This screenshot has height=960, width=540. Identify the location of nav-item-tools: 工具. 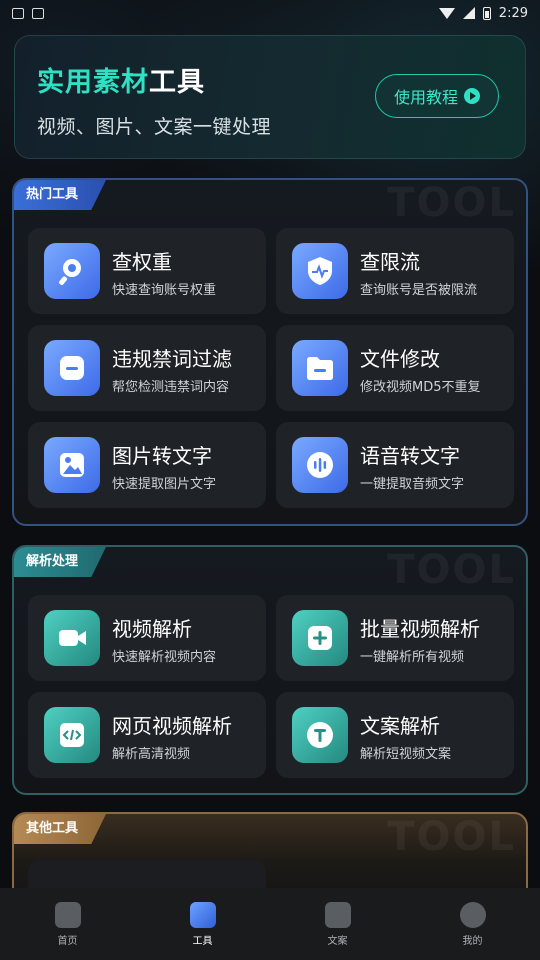
(203, 924).